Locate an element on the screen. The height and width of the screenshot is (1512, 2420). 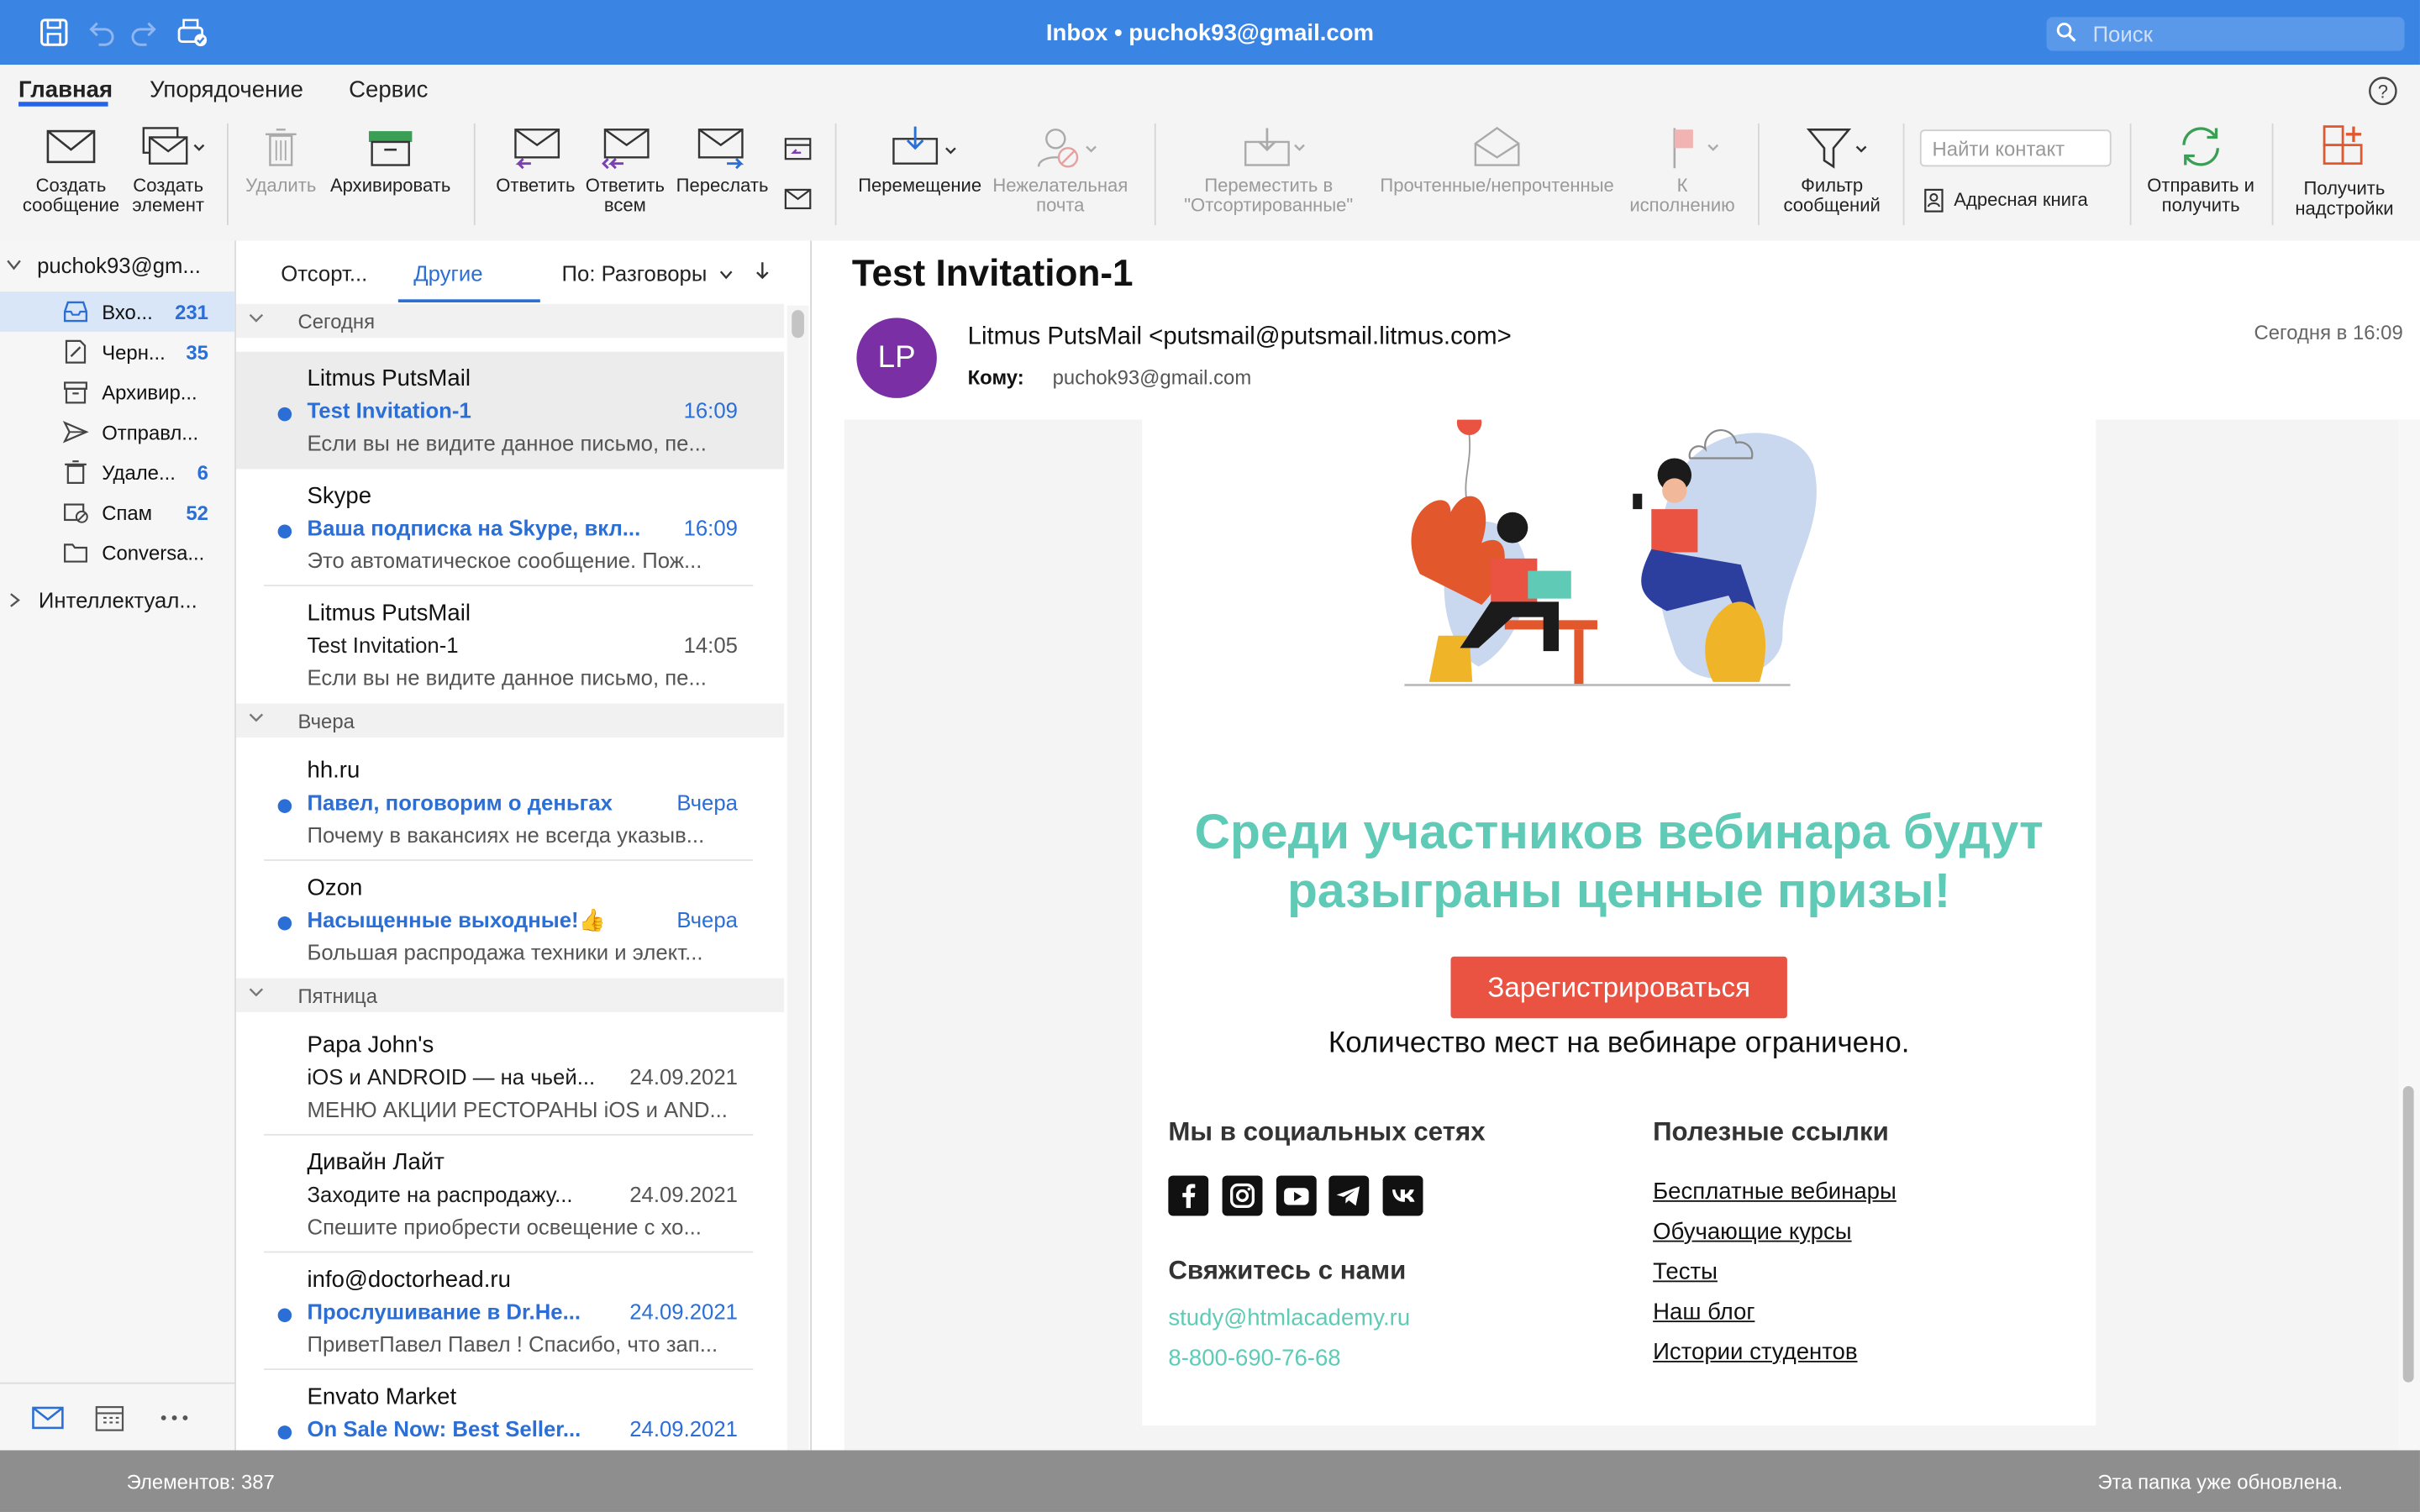
get-addins-button: Получить надстройки is located at coordinates (2344, 171).